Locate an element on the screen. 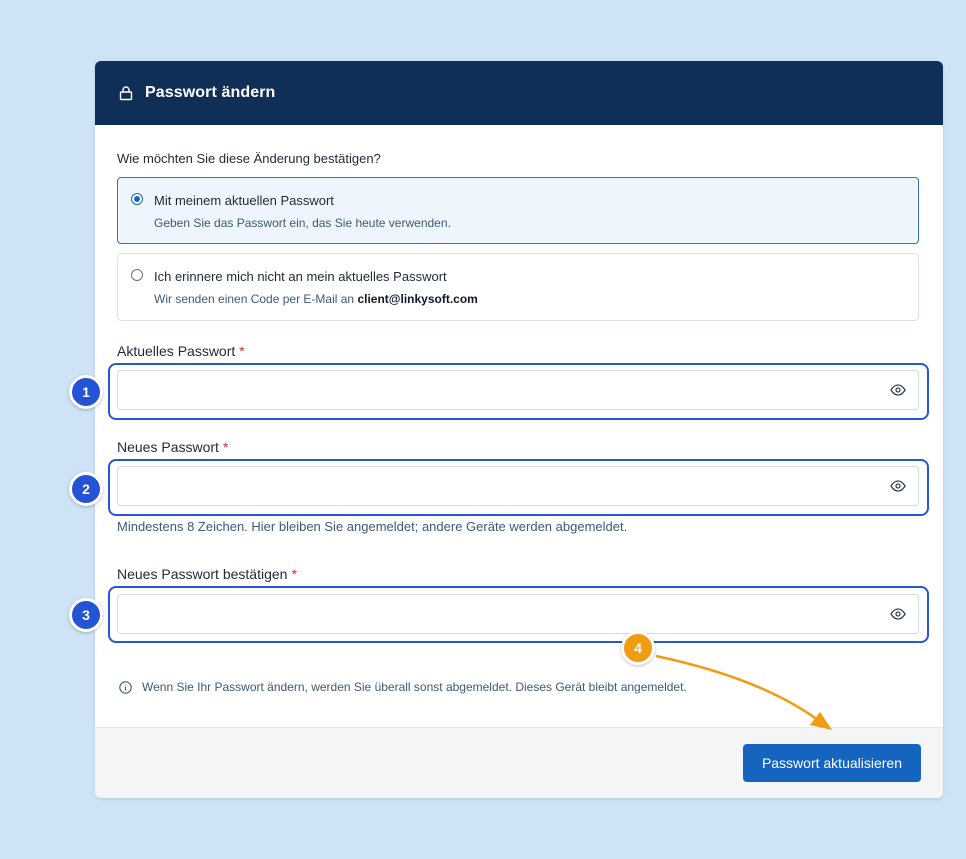  current-password-input is located at coordinates (510, 390).